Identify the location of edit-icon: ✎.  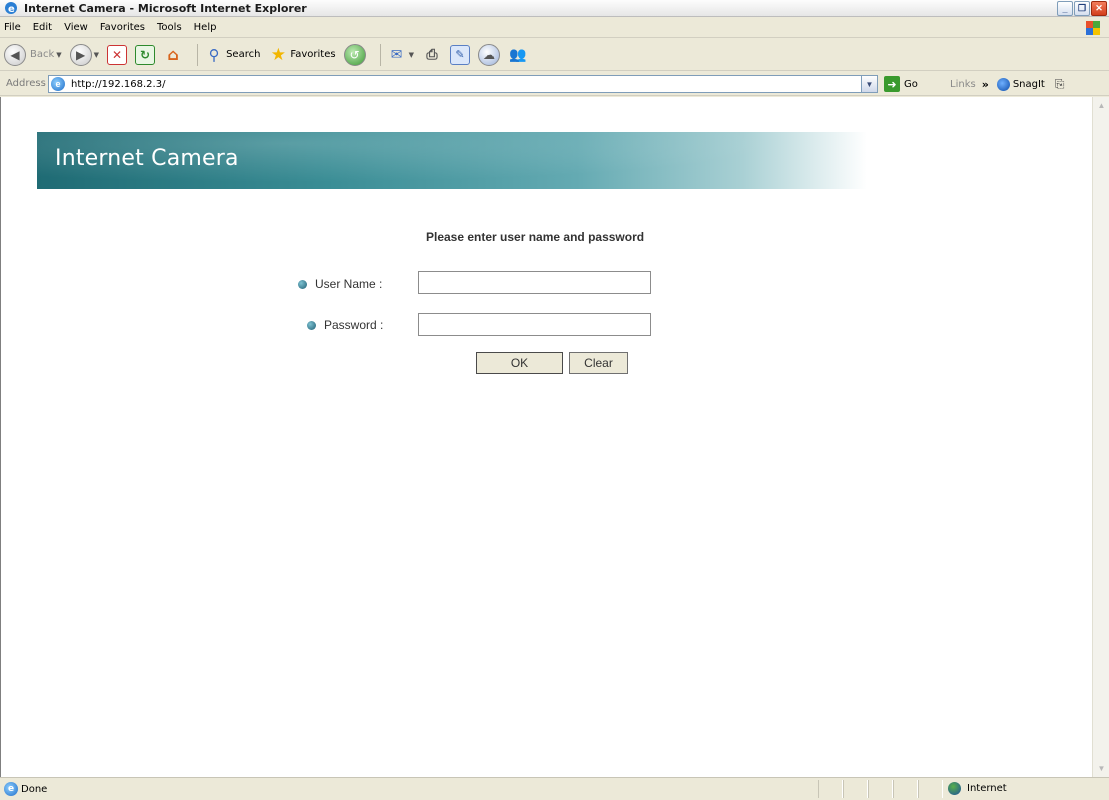
(459, 54).